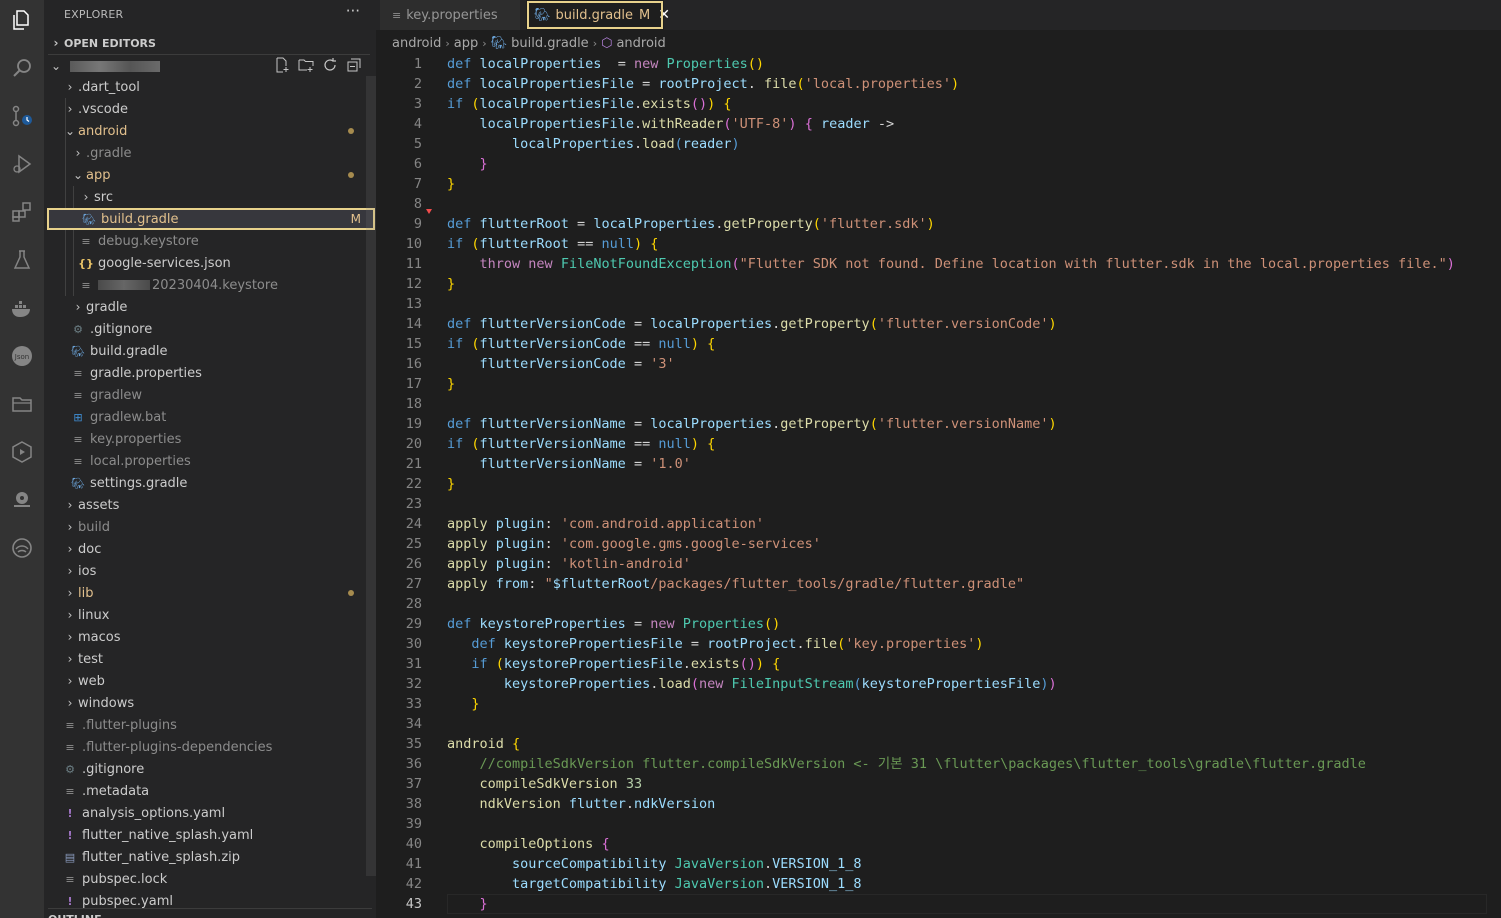  Describe the element at coordinates (206, 131) in the screenshot. I see `tree-item: ⌄ android` at that location.